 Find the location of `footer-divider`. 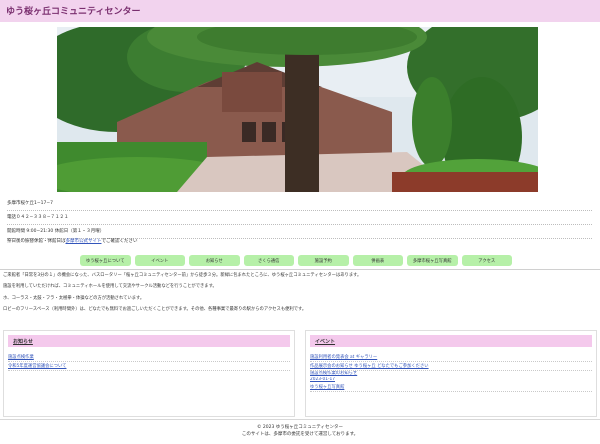

footer-divider is located at coordinates (300, 419).